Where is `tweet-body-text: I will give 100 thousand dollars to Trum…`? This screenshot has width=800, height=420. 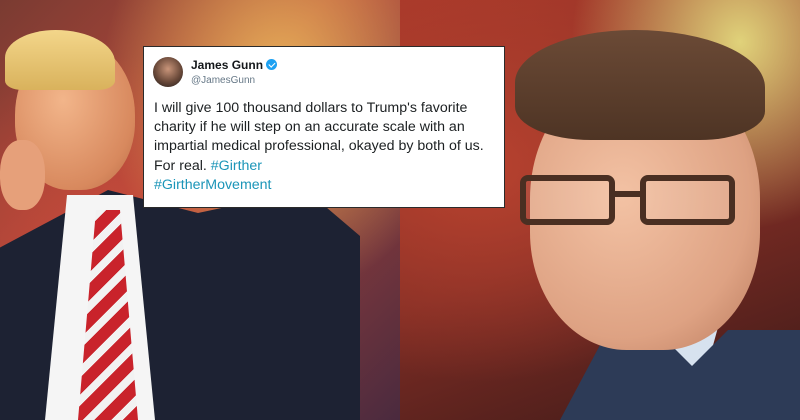 tweet-body-text: I will give 100 thousand dollars to Trum… is located at coordinates (319, 137).